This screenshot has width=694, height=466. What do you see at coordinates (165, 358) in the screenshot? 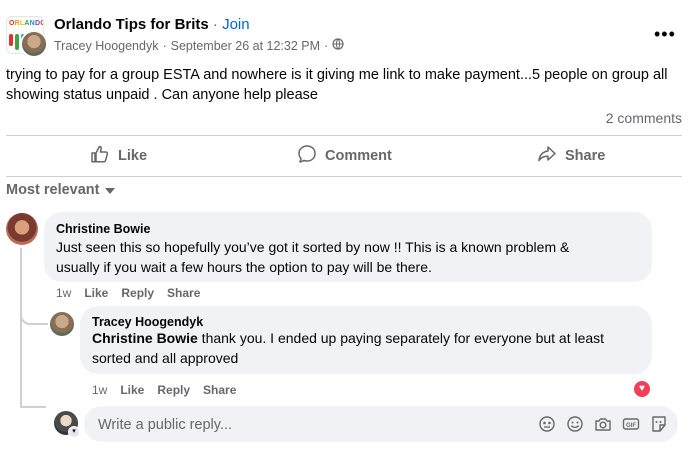
I see `reply-text-line: sorted and all approved` at bounding box center [165, 358].